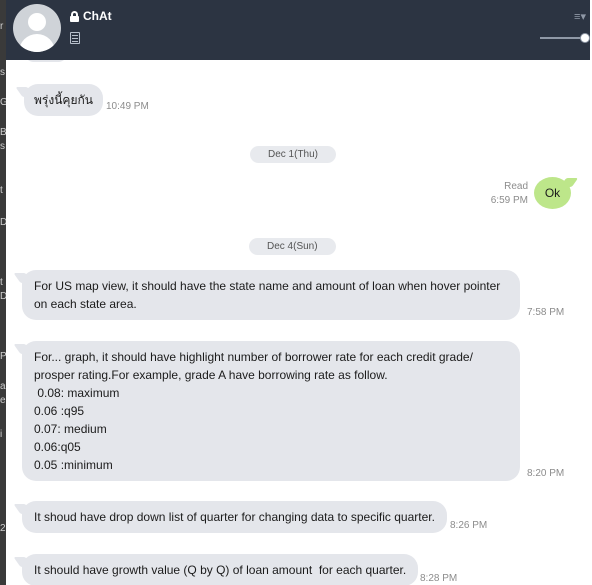 The height and width of the screenshot is (585, 592). What do you see at coordinates (293, 154) in the screenshot?
I see `date-divider: Dec 1(Thu)` at bounding box center [293, 154].